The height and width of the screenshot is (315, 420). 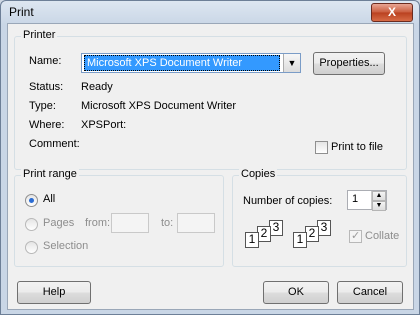 What do you see at coordinates (31, 247) in the screenshot?
I see `selection-radio` at bounding box center [31, 247].